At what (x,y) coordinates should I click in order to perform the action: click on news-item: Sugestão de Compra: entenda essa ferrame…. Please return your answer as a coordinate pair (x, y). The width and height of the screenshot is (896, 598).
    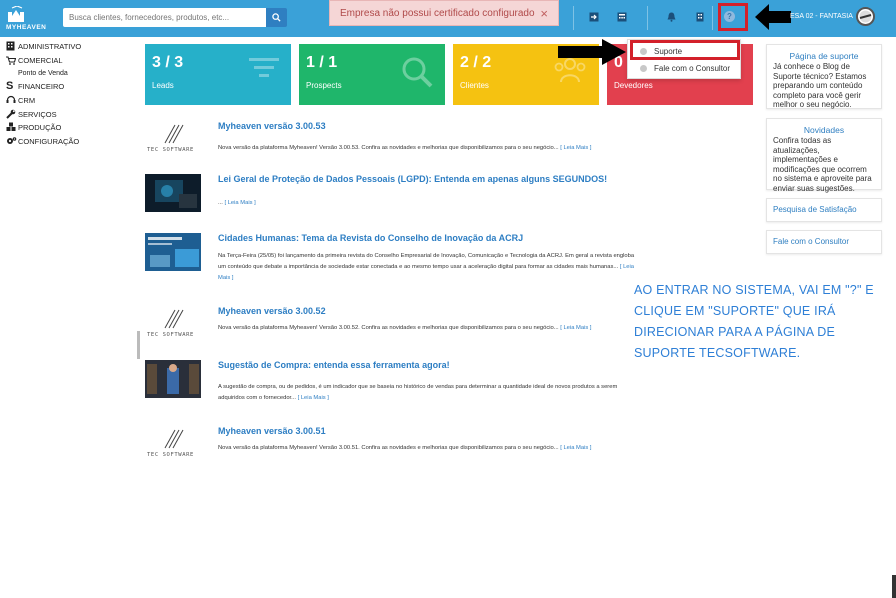
    Looking at the image, I should click on (390, 382).